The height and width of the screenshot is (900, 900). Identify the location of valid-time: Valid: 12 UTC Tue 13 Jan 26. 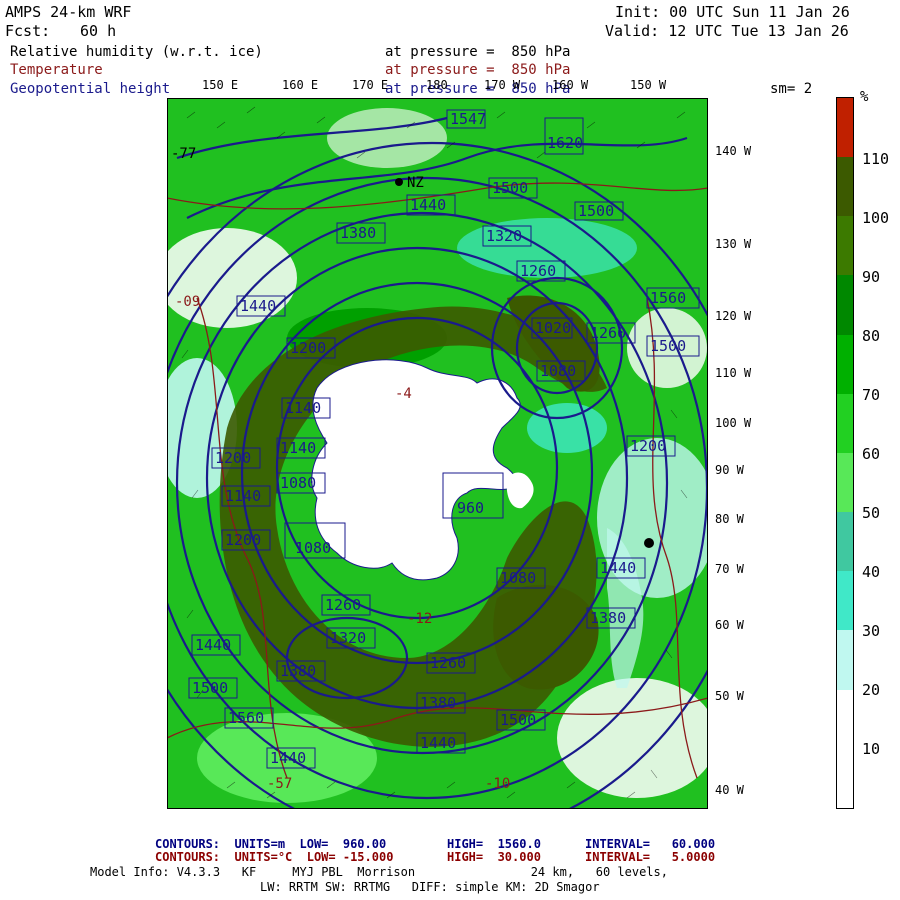
(727, 31).